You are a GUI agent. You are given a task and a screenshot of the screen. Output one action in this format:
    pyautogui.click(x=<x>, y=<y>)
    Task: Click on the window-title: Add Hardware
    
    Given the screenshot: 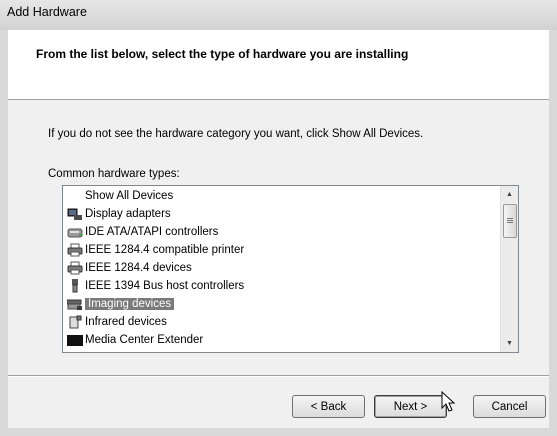 What is the action you would take?
    pyautogui.click(x=47, y=12)
    